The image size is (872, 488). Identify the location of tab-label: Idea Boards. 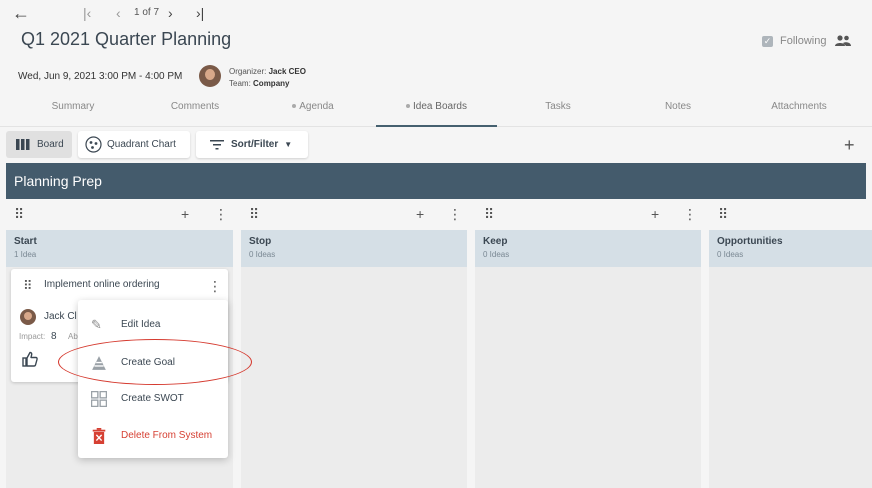
(440, 106).